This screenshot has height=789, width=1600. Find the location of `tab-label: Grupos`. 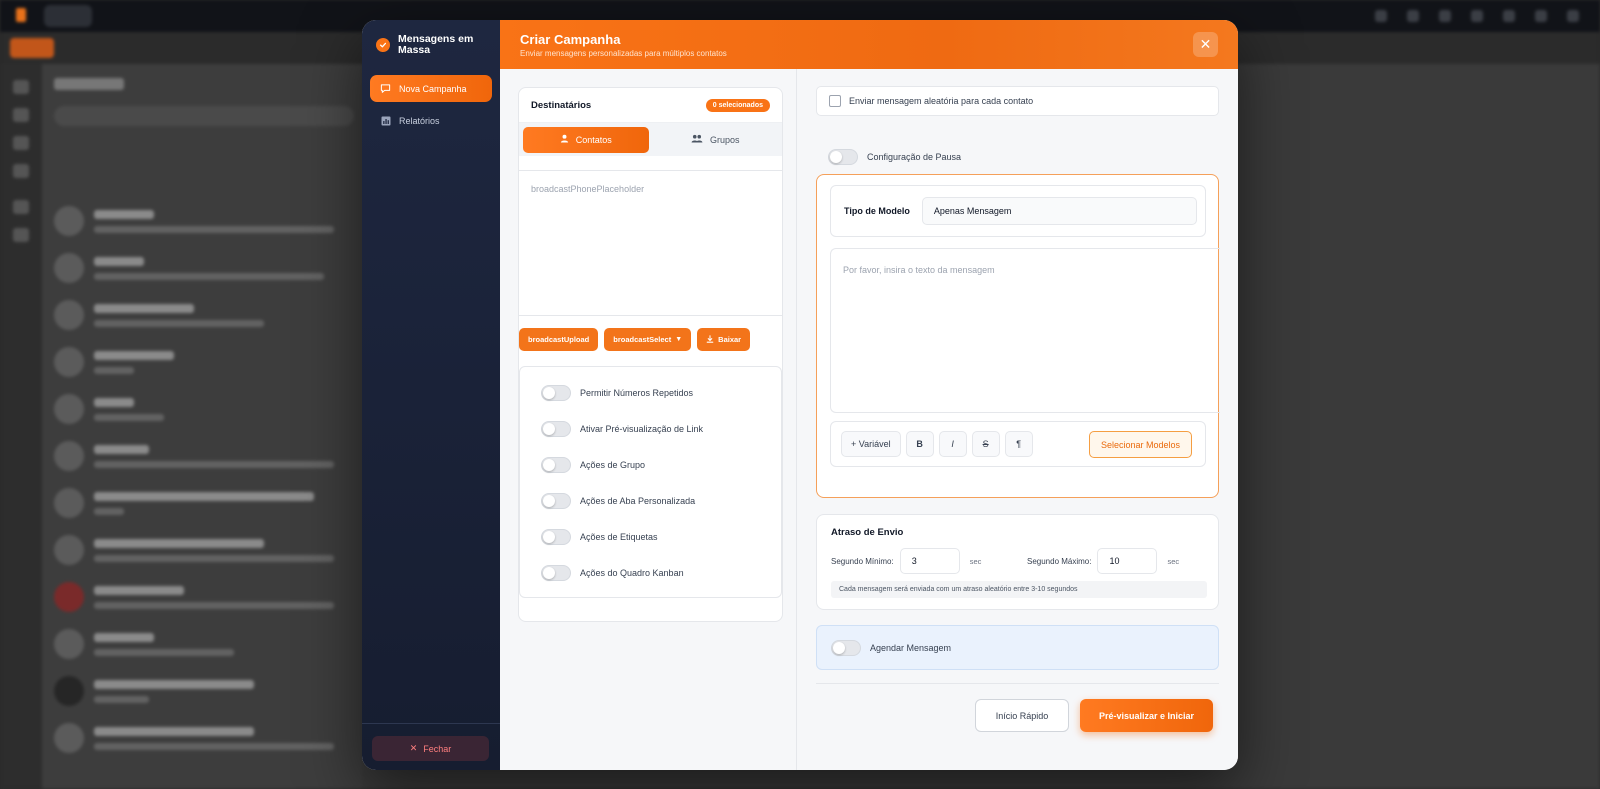

tab-label: Grupos is located at coordinates (724, 139).